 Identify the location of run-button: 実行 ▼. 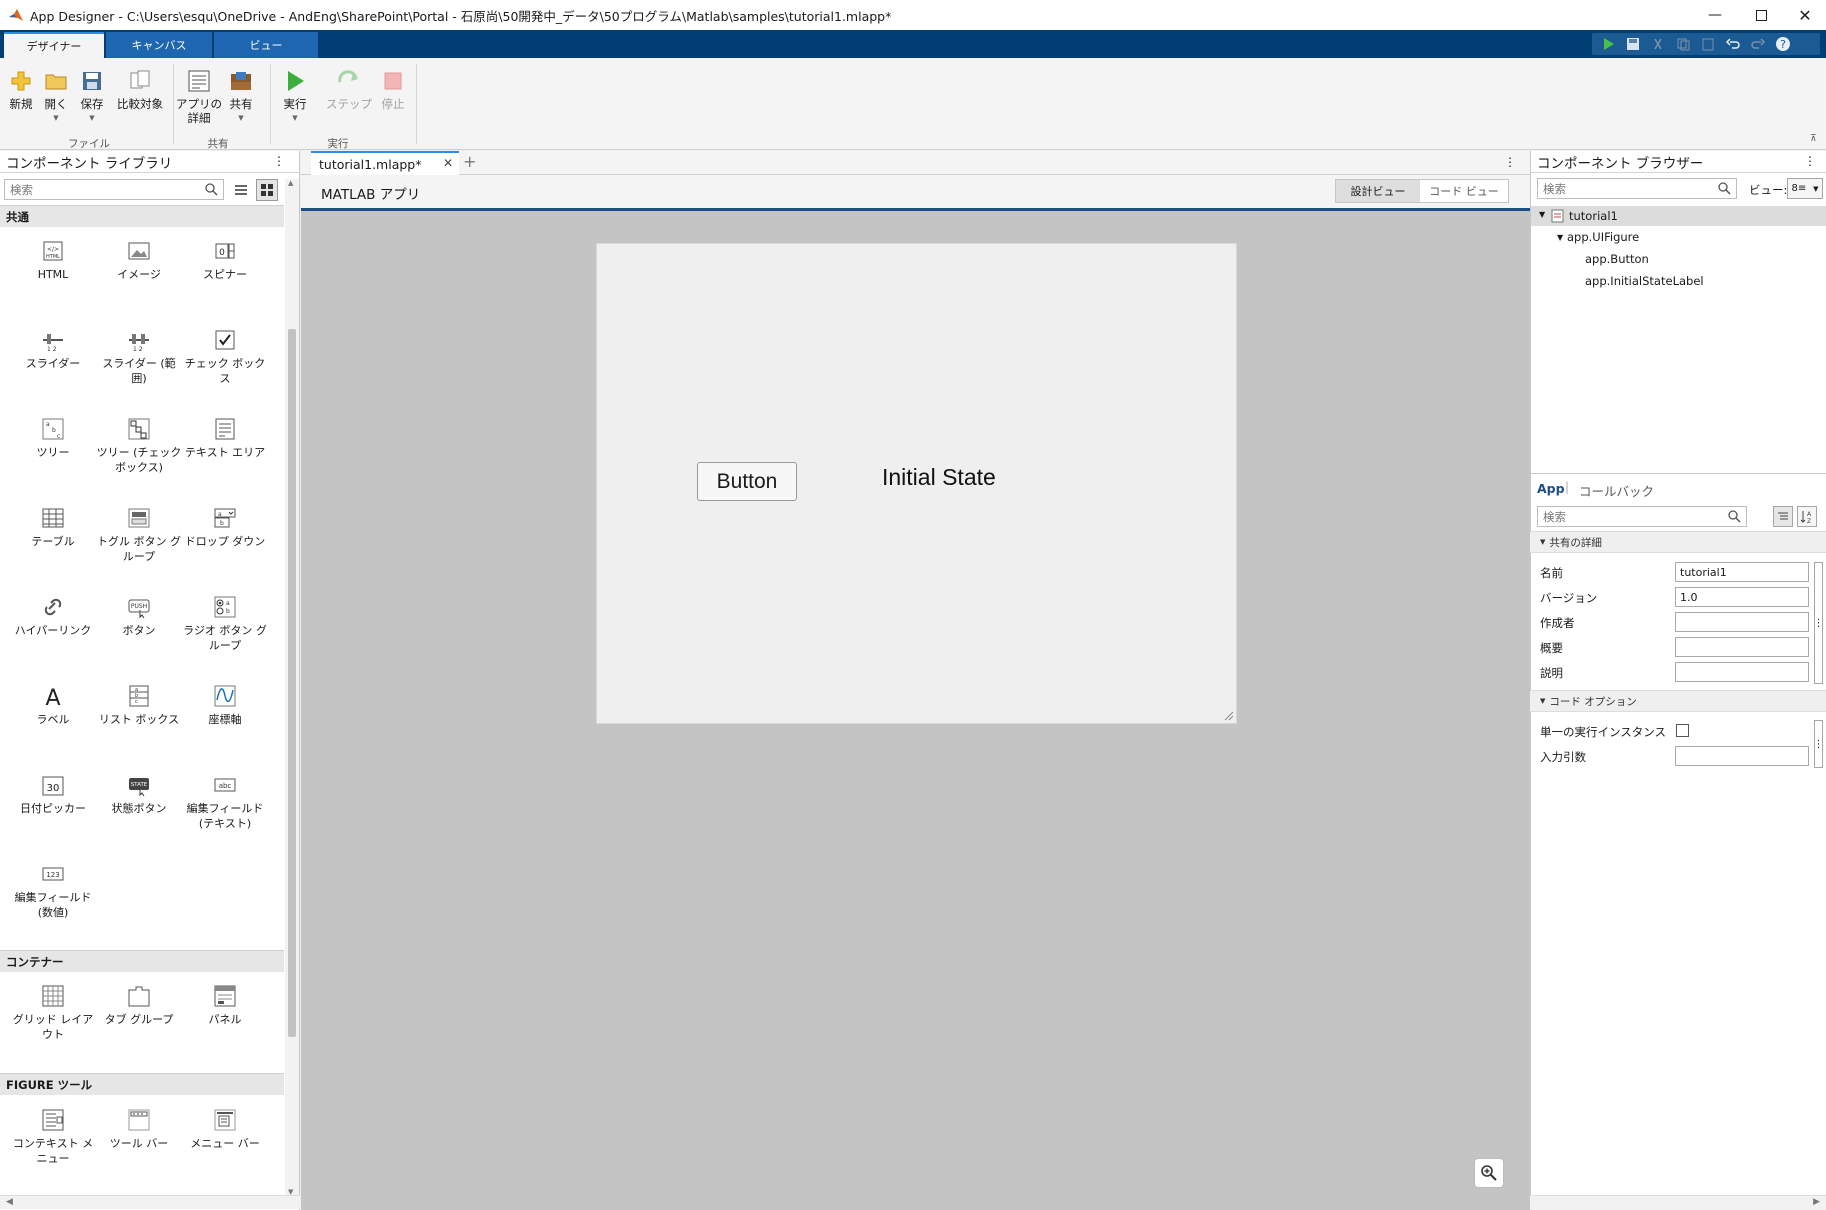
(295, 96).